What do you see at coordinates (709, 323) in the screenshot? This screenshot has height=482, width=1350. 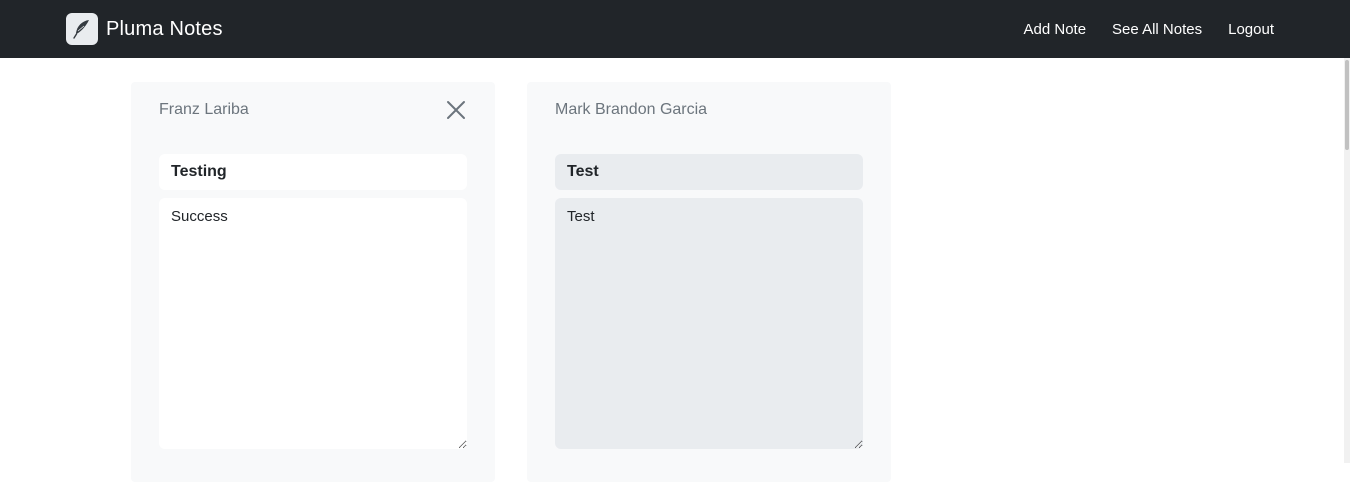 I see `note-body-textarea: Test` at bounding box center [709, 323].